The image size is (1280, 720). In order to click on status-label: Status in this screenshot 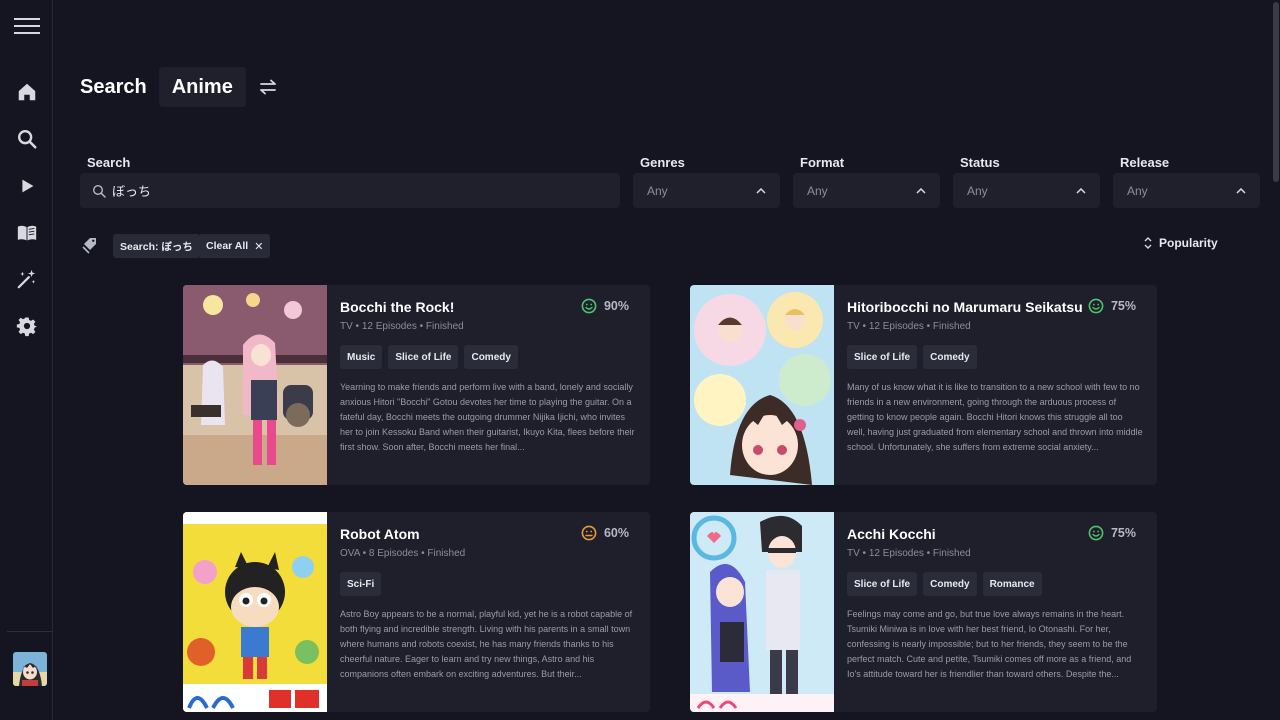, I will do `click(980, 162)`.